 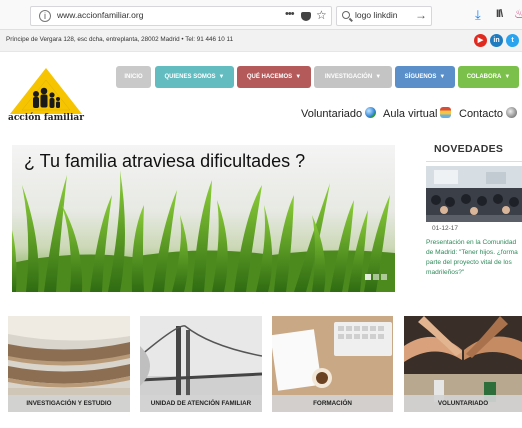 I want to click on aula-virtual-link: Aula virtual, so click(x=417, y=113).